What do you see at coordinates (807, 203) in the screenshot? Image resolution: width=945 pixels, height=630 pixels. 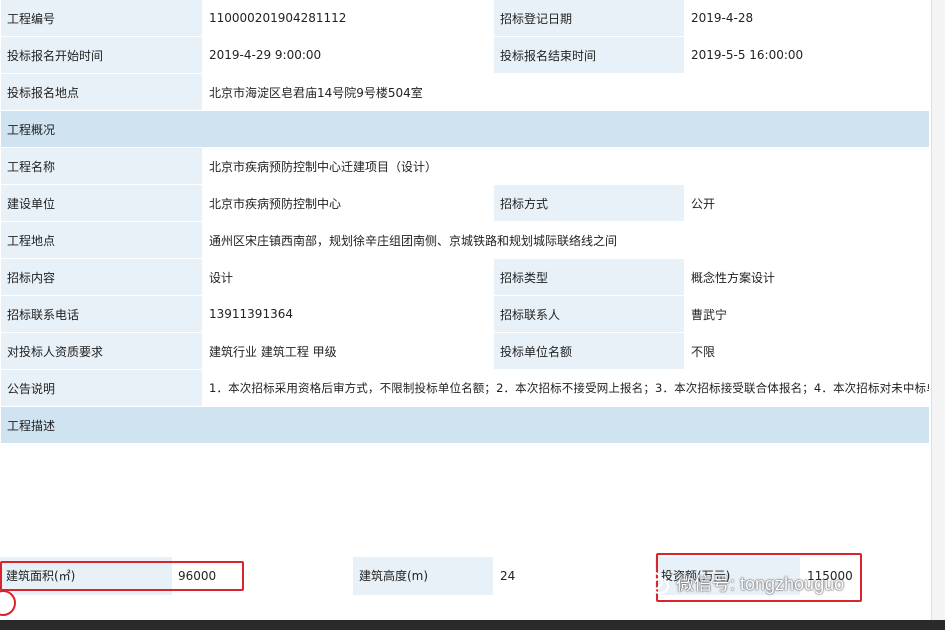 I see `bid-method-value: 公开` at bounding box center [807, 203].